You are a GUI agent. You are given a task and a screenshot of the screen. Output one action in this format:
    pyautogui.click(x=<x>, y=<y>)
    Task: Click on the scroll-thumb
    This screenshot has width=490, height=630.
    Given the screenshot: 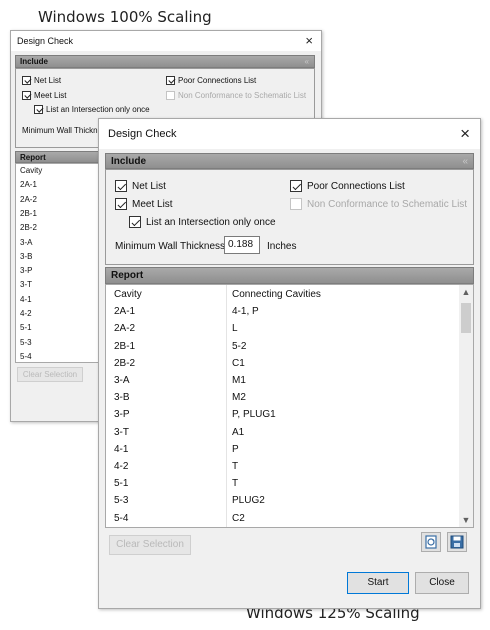 What is the action you would take?
    pyautogui.click(x=466, y=318)
    